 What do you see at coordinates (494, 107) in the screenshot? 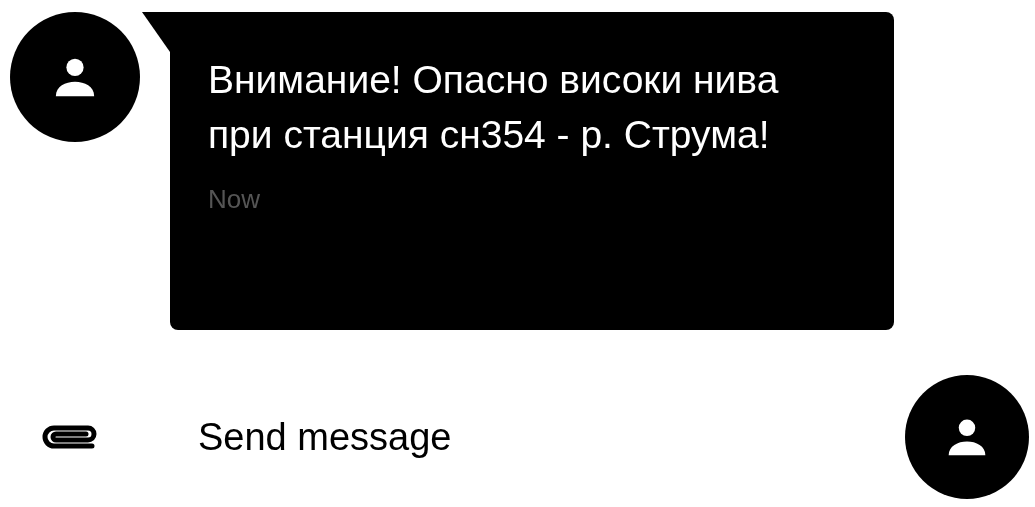
I see `message-text: Внимание! Опасно високи нива при станция сн354 - р. Струма!` at bounding box center [494, 107].